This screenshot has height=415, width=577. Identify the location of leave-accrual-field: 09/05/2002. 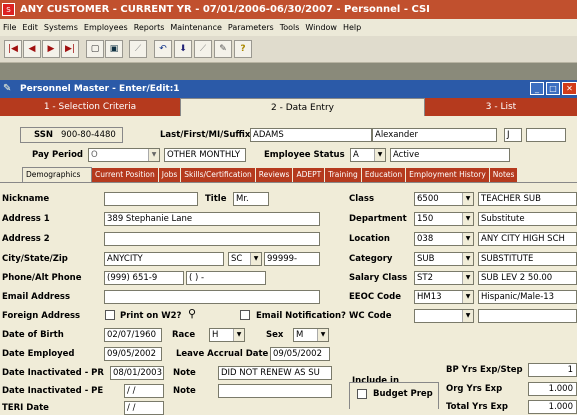
(300, 354).